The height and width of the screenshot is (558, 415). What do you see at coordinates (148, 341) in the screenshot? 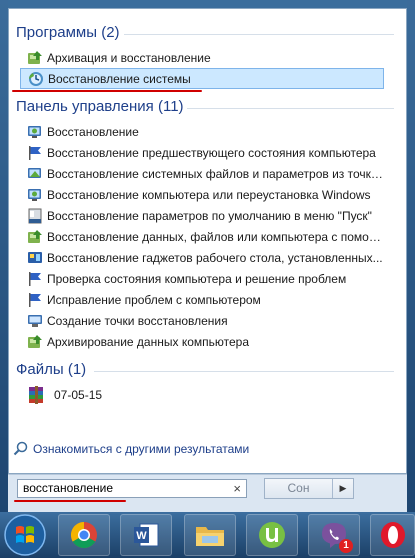
I see `result-item-label: Архивирование данных компьютера` at bounding box center [148, 341].